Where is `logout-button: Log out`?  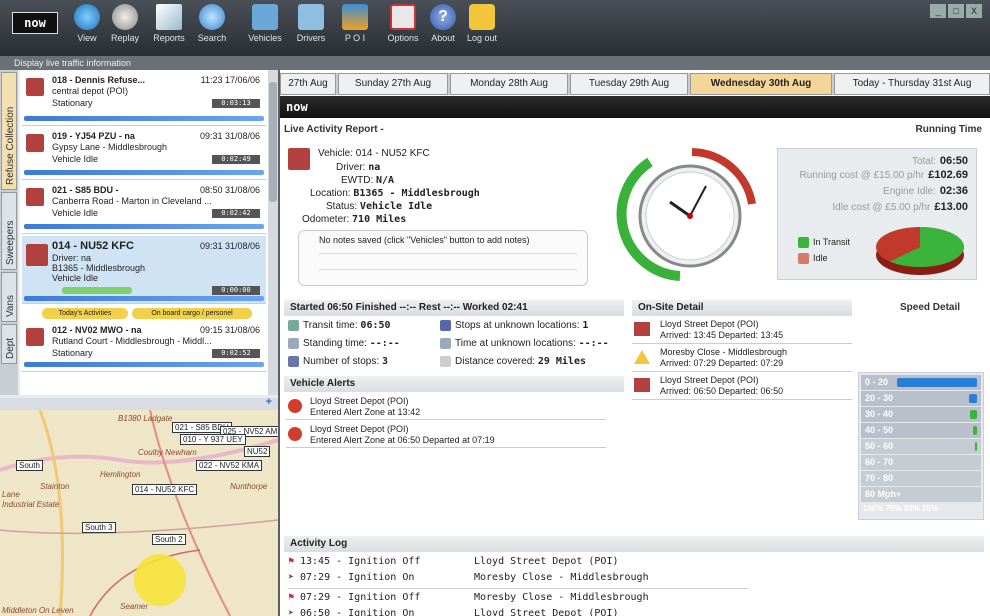 logout-button: Log out is located at coordinates (482, 29).